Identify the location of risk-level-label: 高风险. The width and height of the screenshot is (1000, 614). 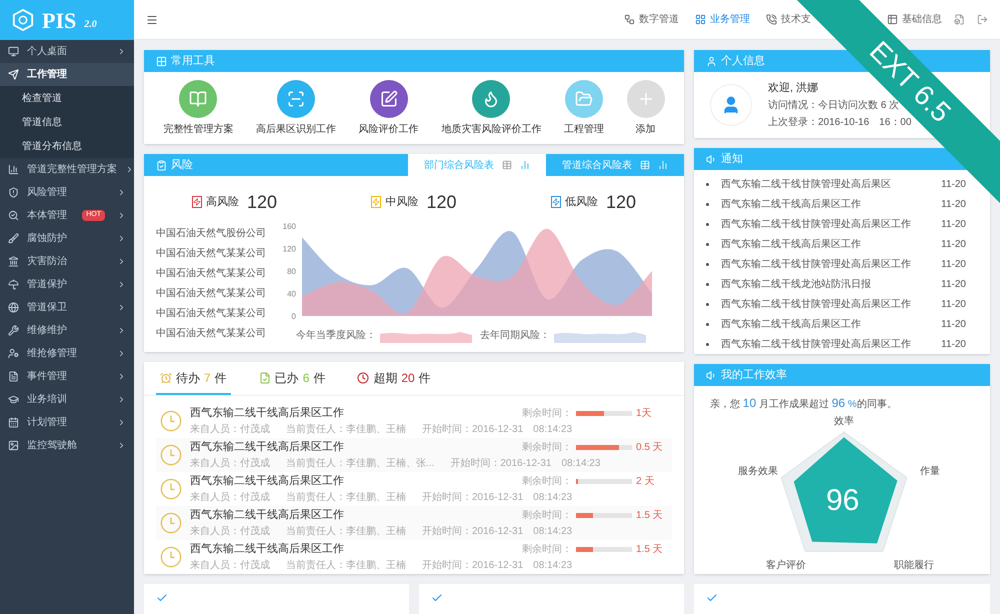
(222, 202).